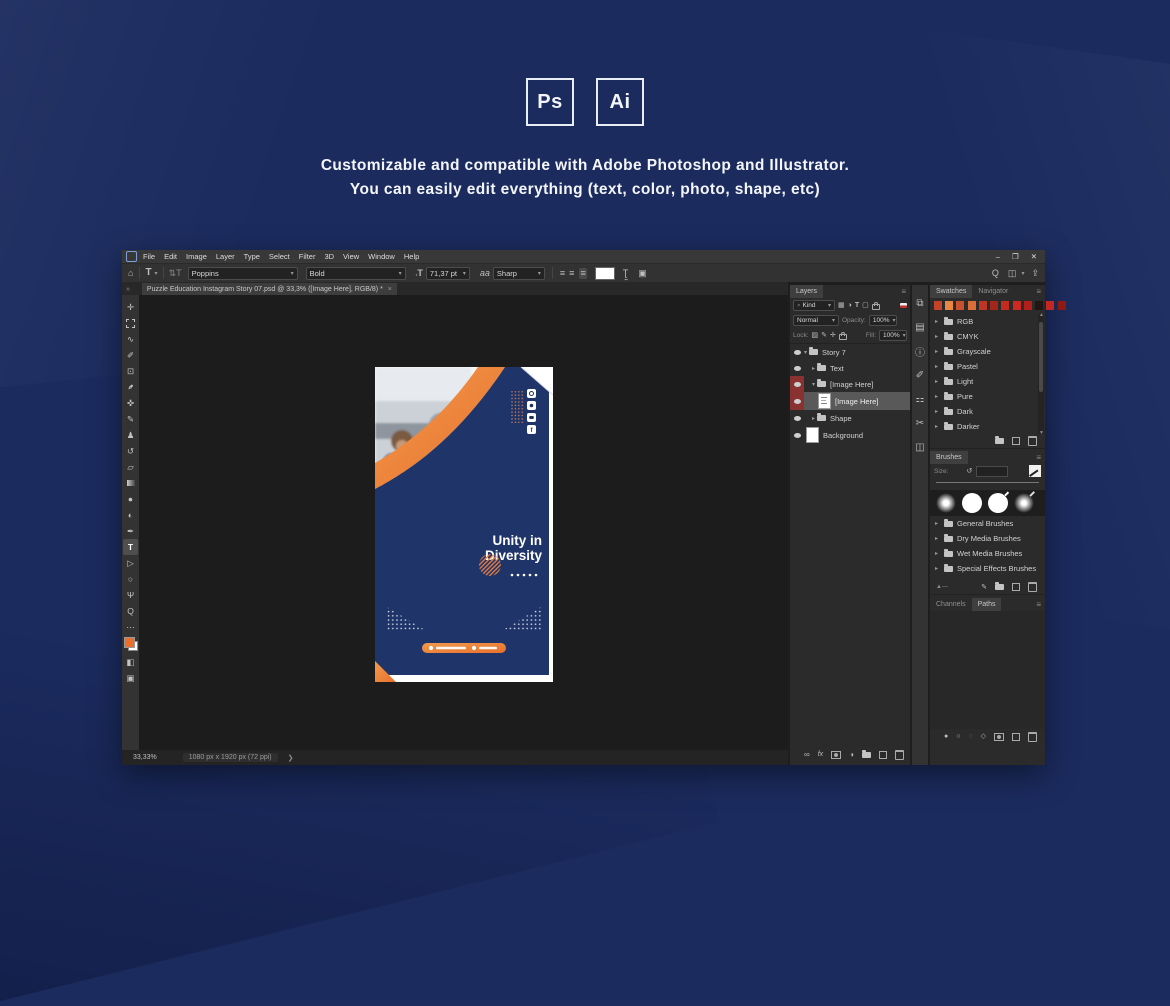 This screenshot has width=1170, height=1006. What do you see at coordinates (130, 307) in the screenshot?
I see `move-tool: ✛` at bounding box center [130, 307].